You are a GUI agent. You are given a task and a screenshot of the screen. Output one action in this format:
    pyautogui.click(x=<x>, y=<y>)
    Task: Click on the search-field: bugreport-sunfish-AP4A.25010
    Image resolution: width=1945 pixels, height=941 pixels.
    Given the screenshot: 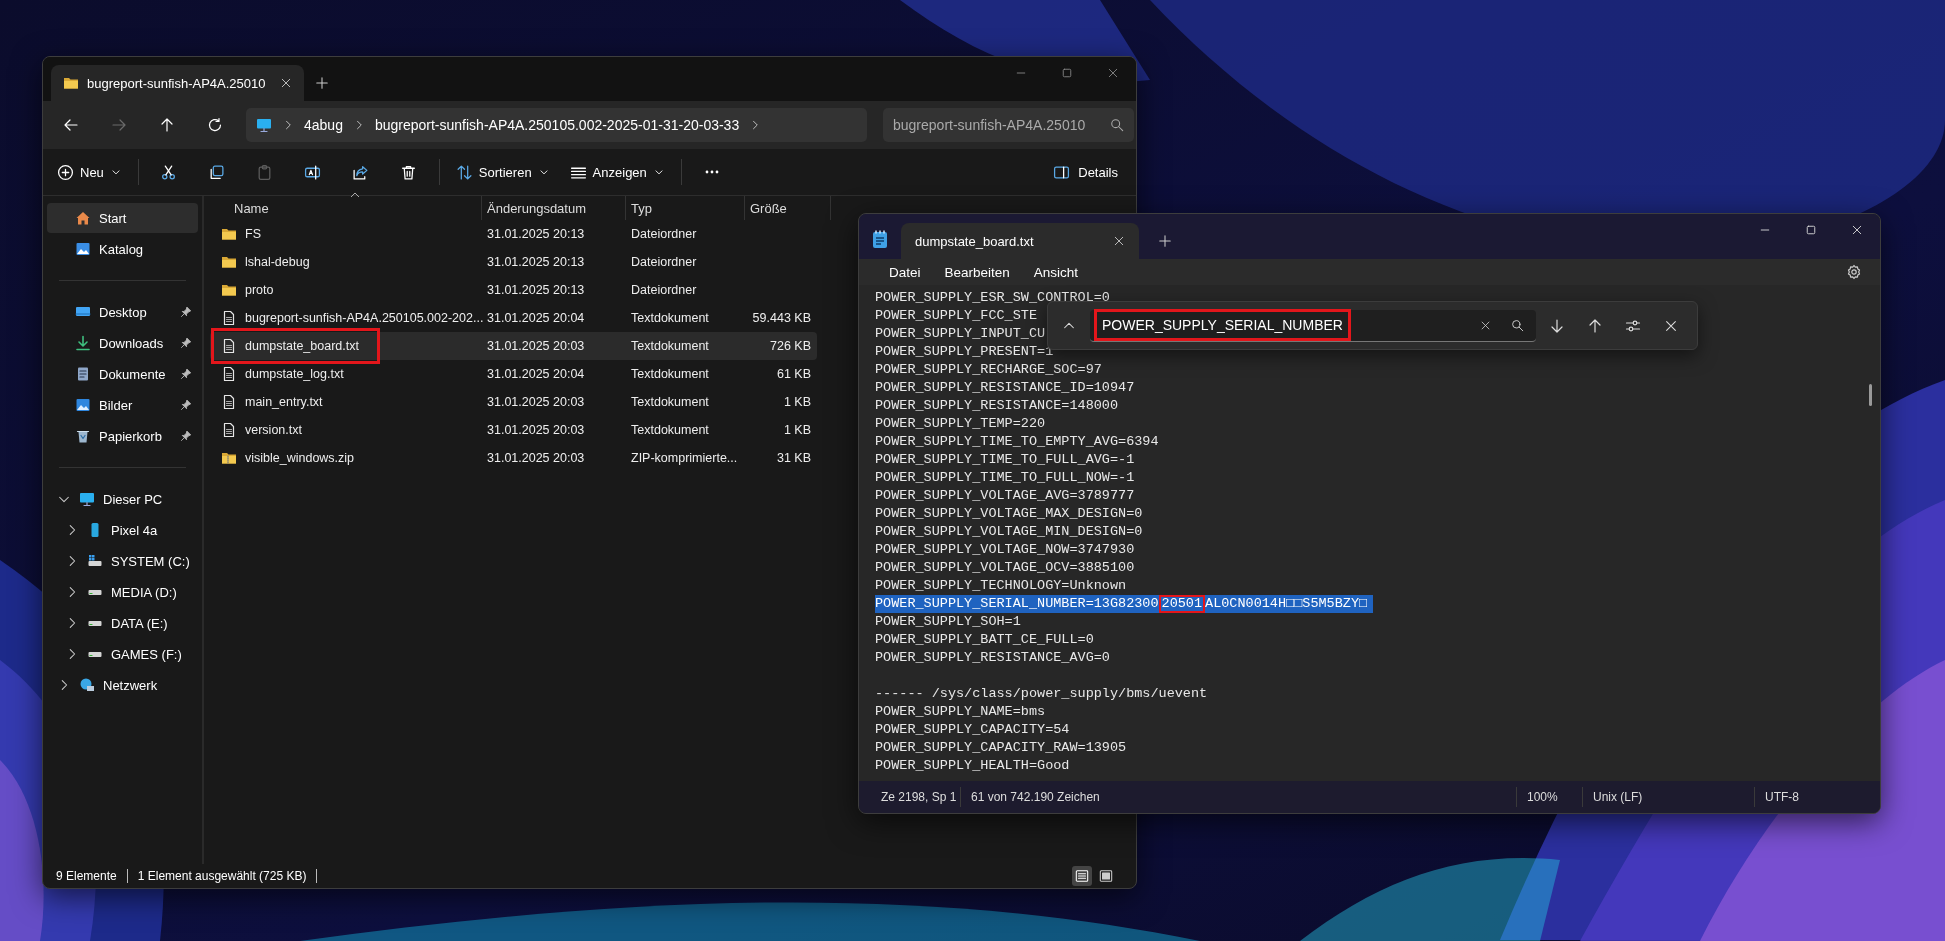 What is the action you would take?
    pyautogui.click(x=1008, y=125)
    